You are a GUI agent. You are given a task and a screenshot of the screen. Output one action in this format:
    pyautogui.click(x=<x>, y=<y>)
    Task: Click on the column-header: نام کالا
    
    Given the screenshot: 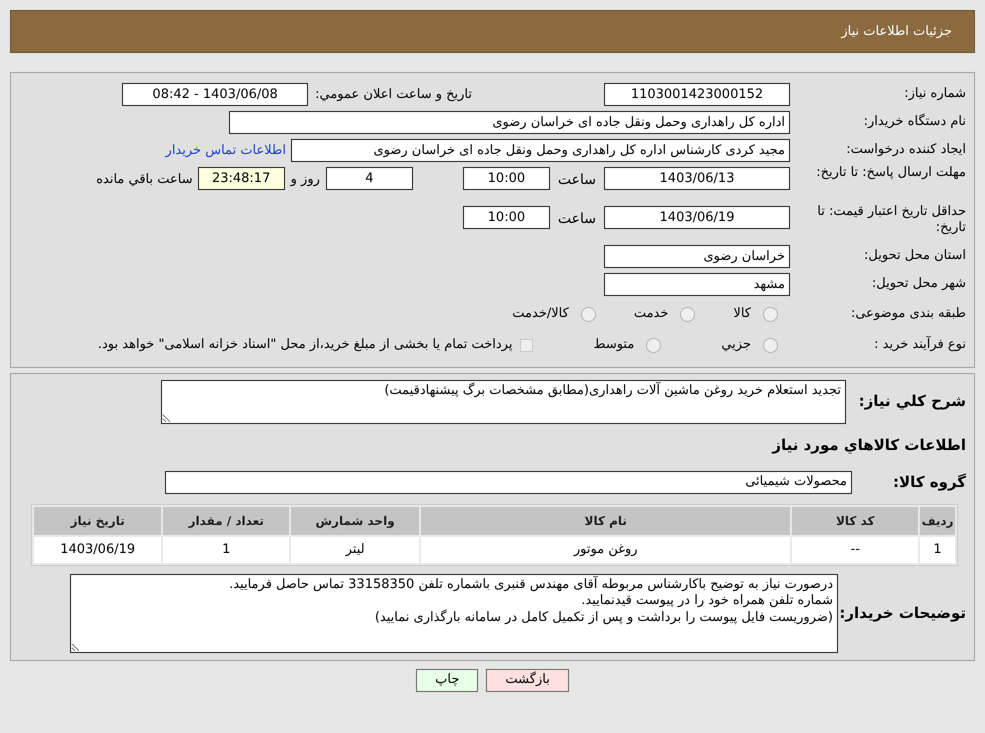 What is the action you would take?
    pyautogui.click(x=605, y=520)
    